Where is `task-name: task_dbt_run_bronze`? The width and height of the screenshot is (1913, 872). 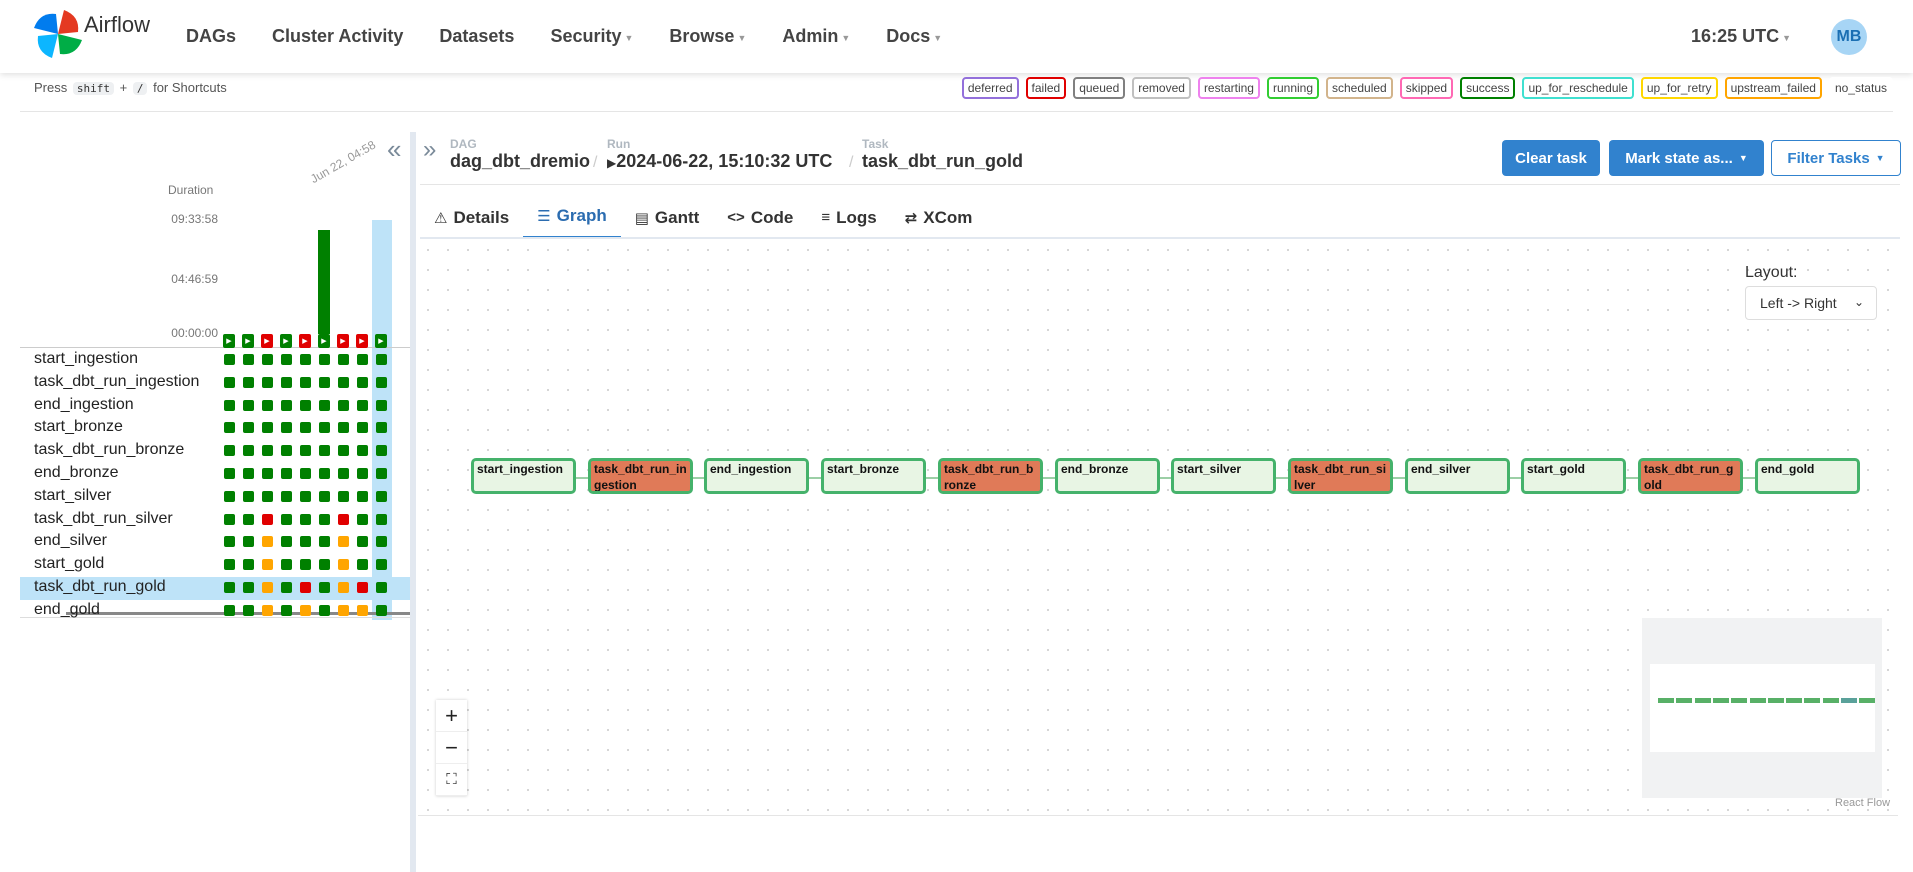 task-name: task_dbt_run_bronze is located at coordinates (109, 450).